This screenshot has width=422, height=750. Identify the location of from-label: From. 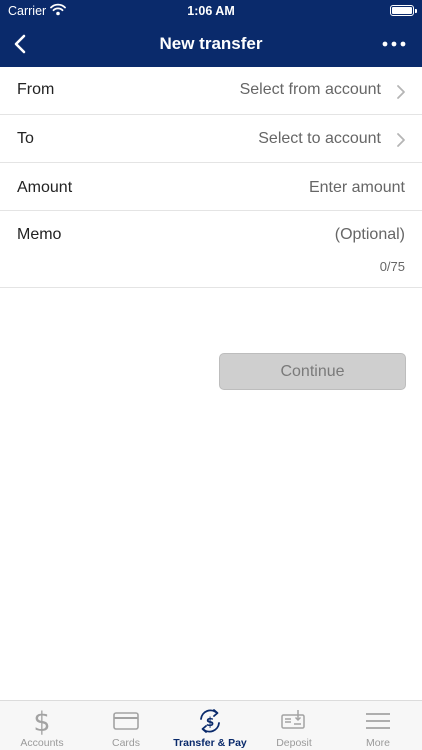
(36, 89).